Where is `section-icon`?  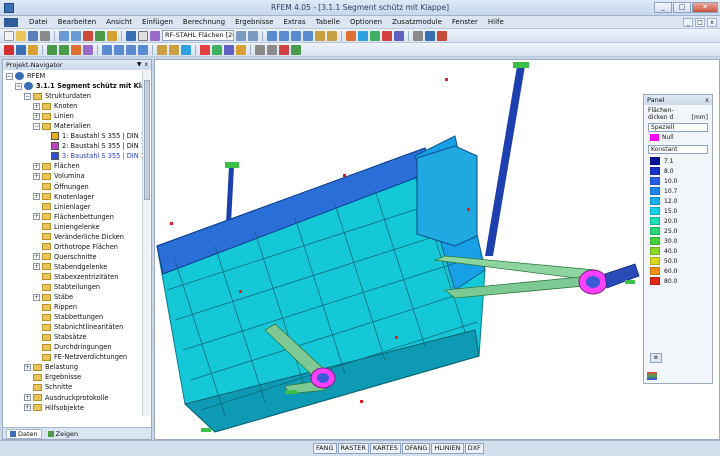
section-icon is located at coordinates (387, 35).